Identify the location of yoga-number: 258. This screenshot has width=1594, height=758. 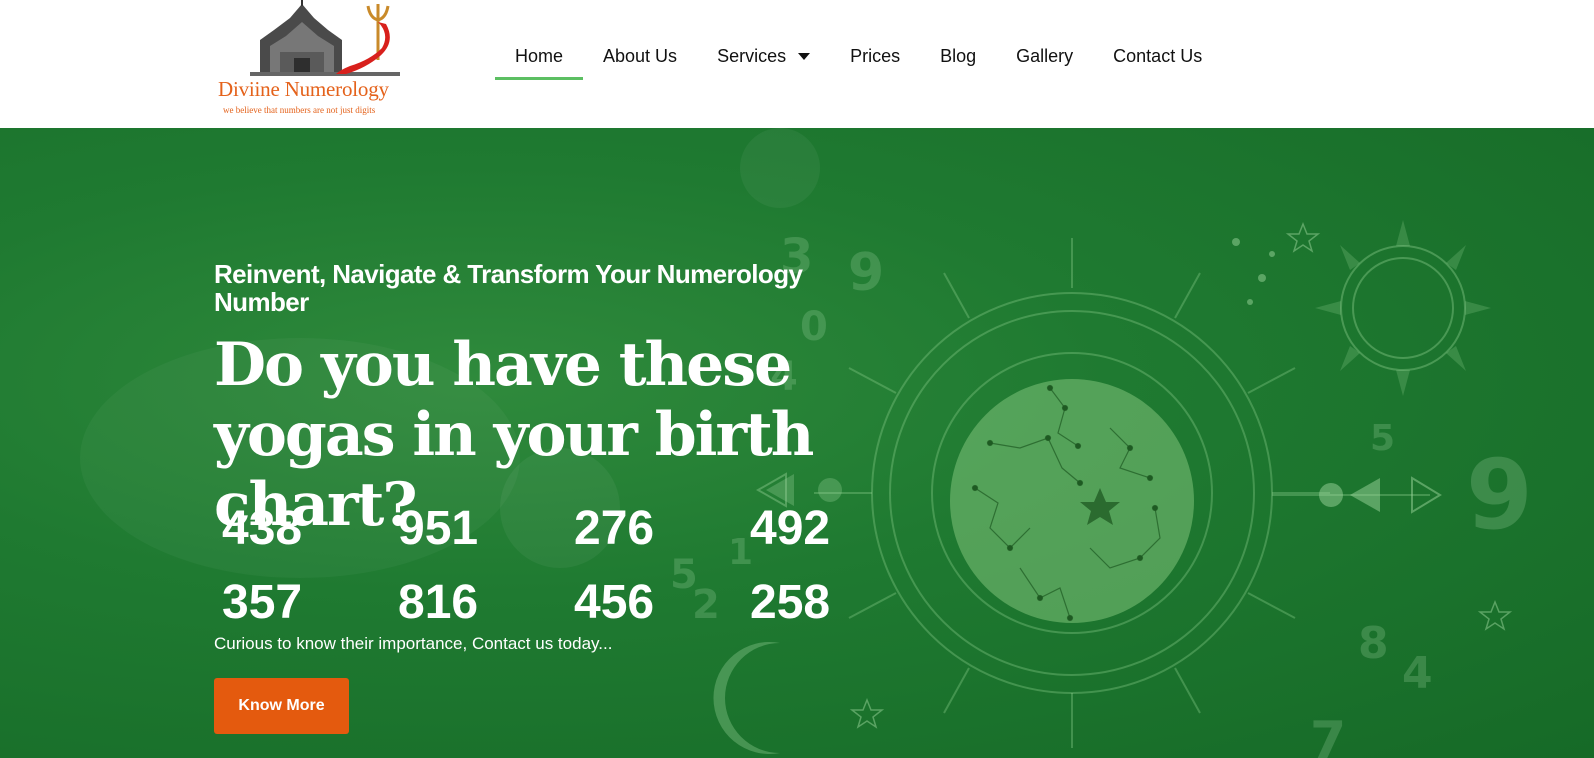
(790, 602).